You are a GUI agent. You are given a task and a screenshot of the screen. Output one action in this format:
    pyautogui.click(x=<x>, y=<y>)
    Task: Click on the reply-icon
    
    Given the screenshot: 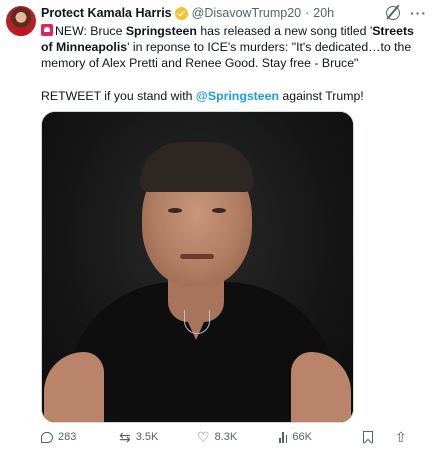 What is the action you would take?
    pyautogui.click(x=47, y=437)
    